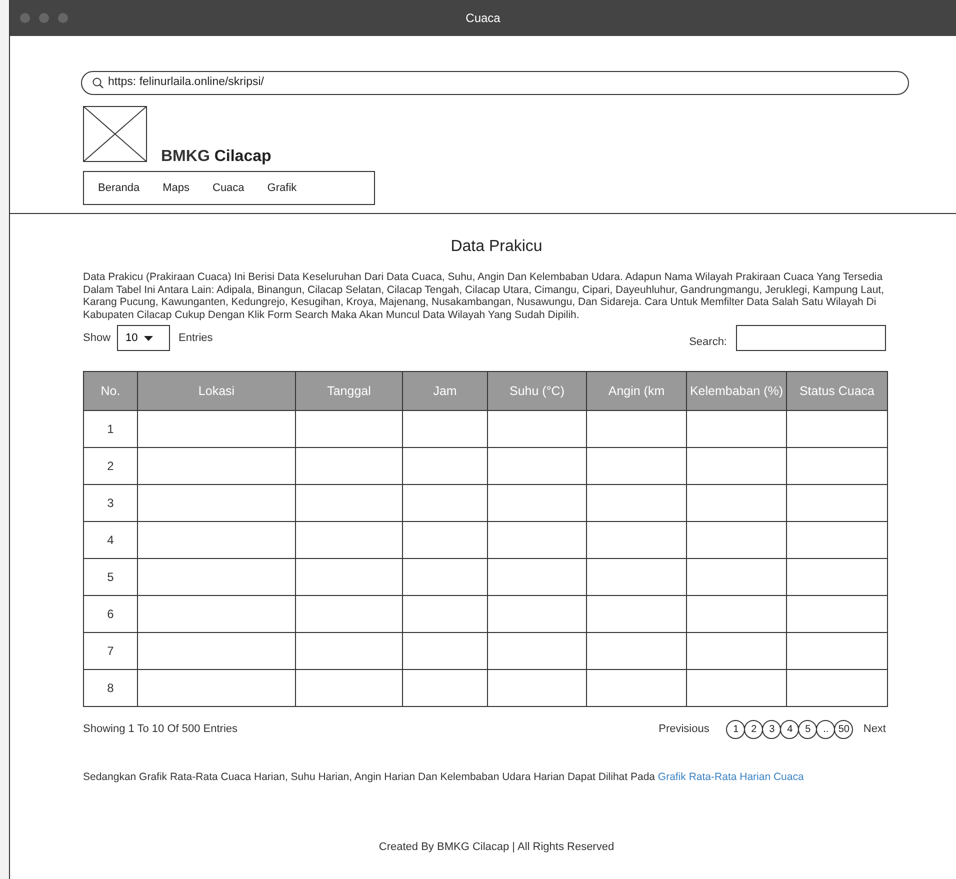 This screenshot has width=956, height=879. I want to click on search-field, so click(811, 338).